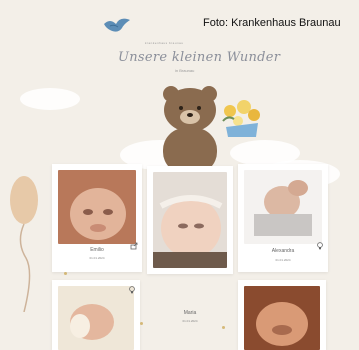 The width and height of the screenshot is (359, 350). Describe the element at coordinates (241, 118) in the screenshot. I see `flower-bouquet-illustration` at that location.